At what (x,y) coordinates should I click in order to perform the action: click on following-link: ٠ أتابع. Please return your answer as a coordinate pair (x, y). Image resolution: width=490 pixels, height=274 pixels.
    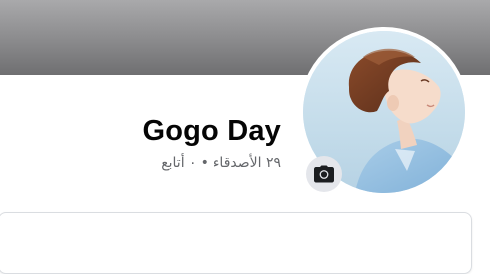
    Looking at the image, I should click on (178, 163).